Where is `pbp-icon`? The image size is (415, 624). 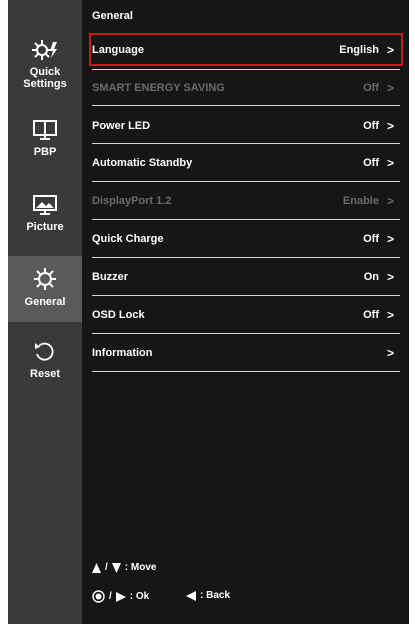
pbp-icon is located at coordinates (45, 130).